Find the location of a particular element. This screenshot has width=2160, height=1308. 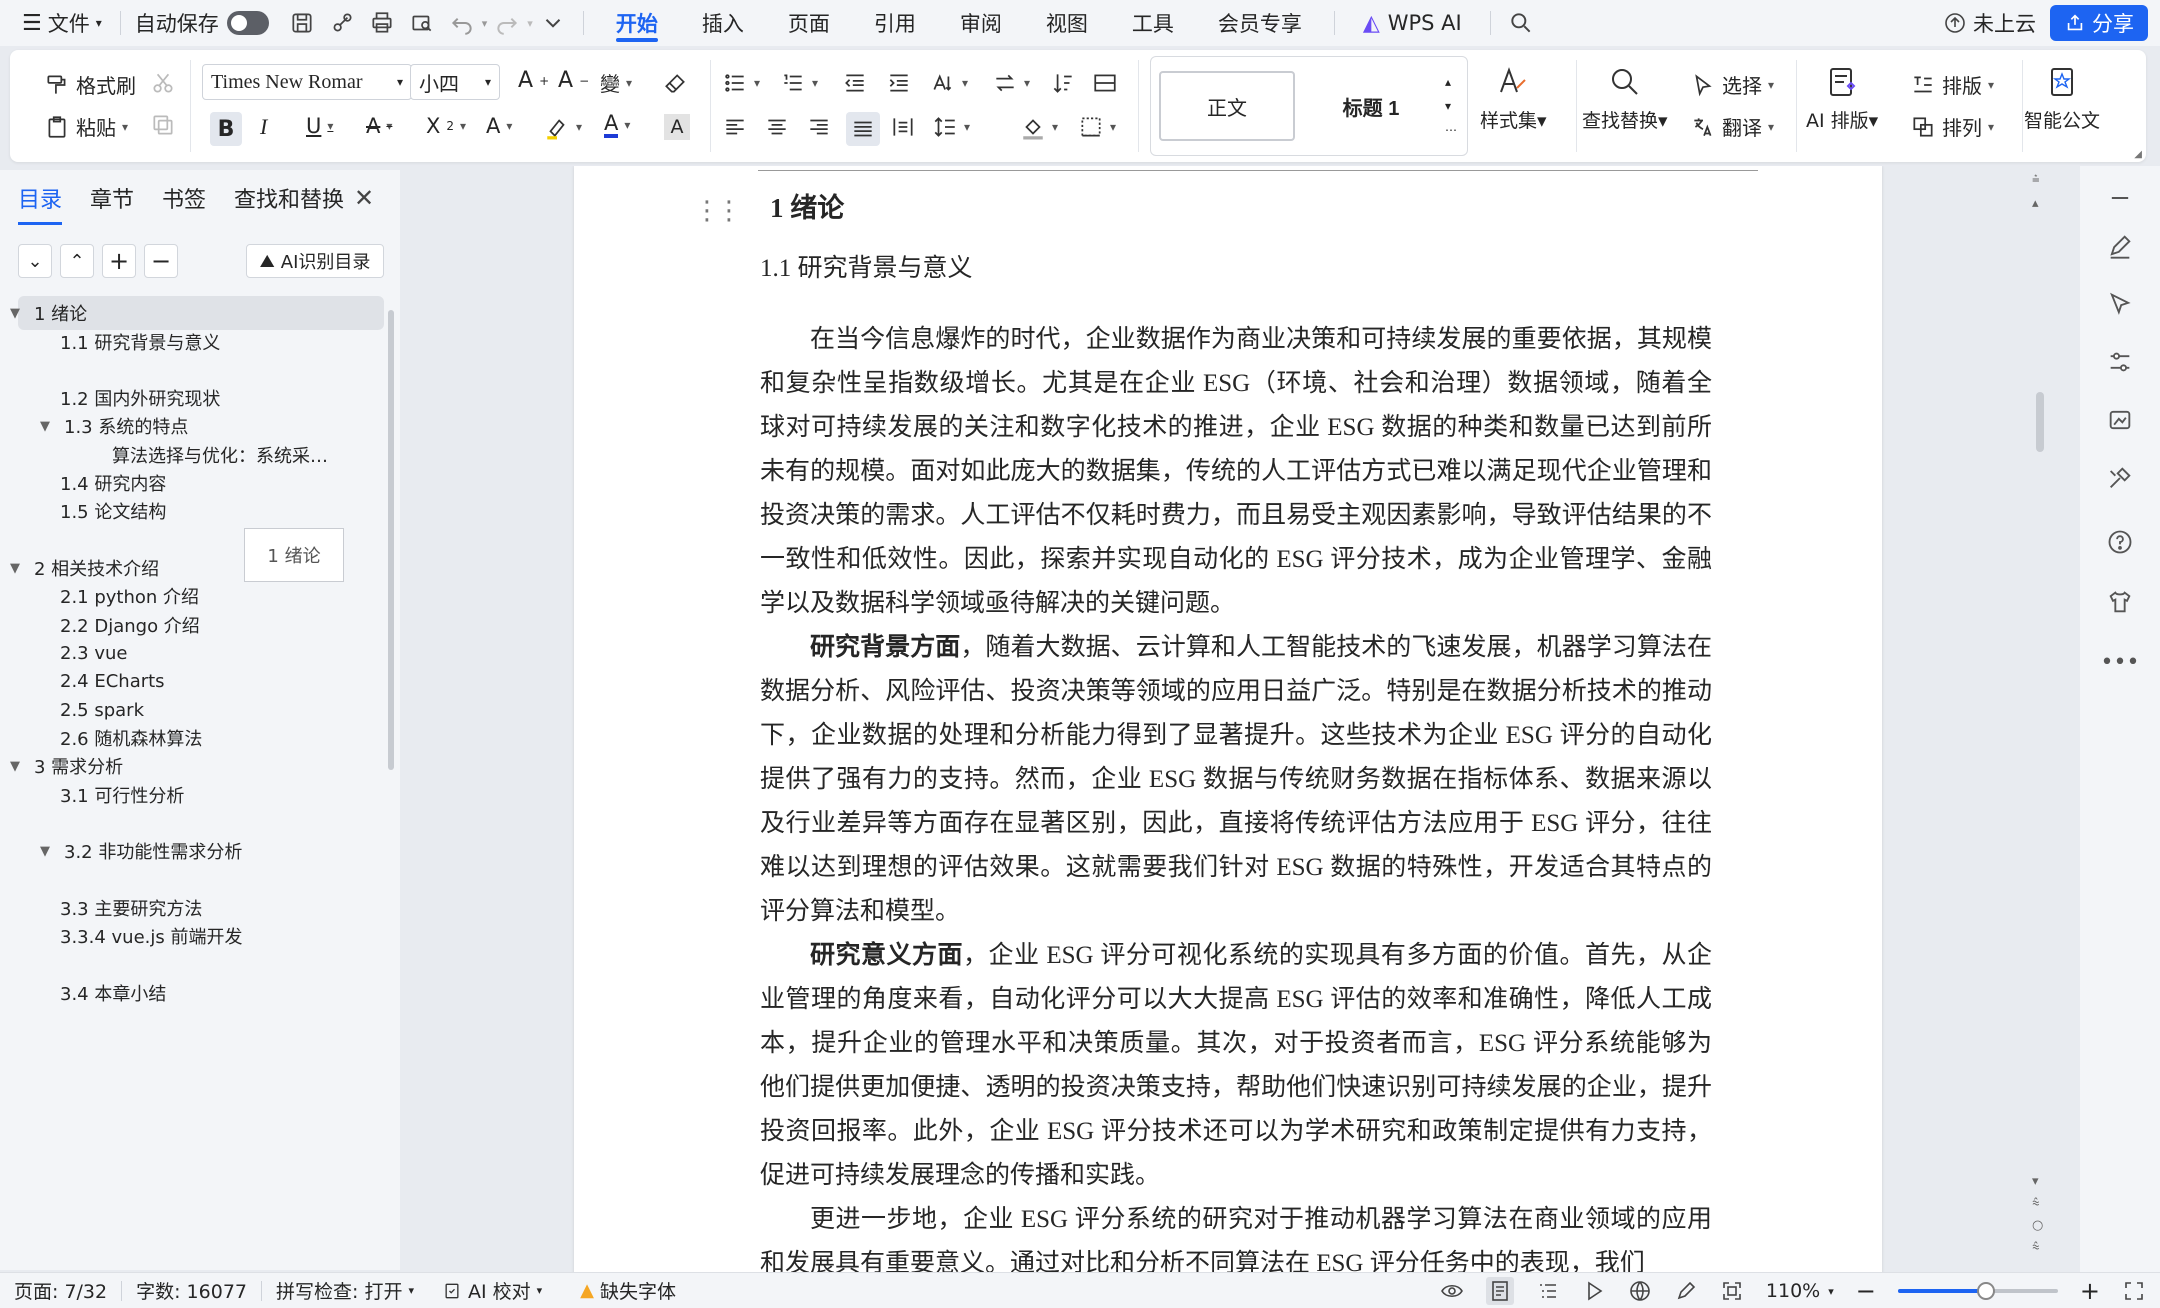

distribute-icon is located at coordinates (903, 127).